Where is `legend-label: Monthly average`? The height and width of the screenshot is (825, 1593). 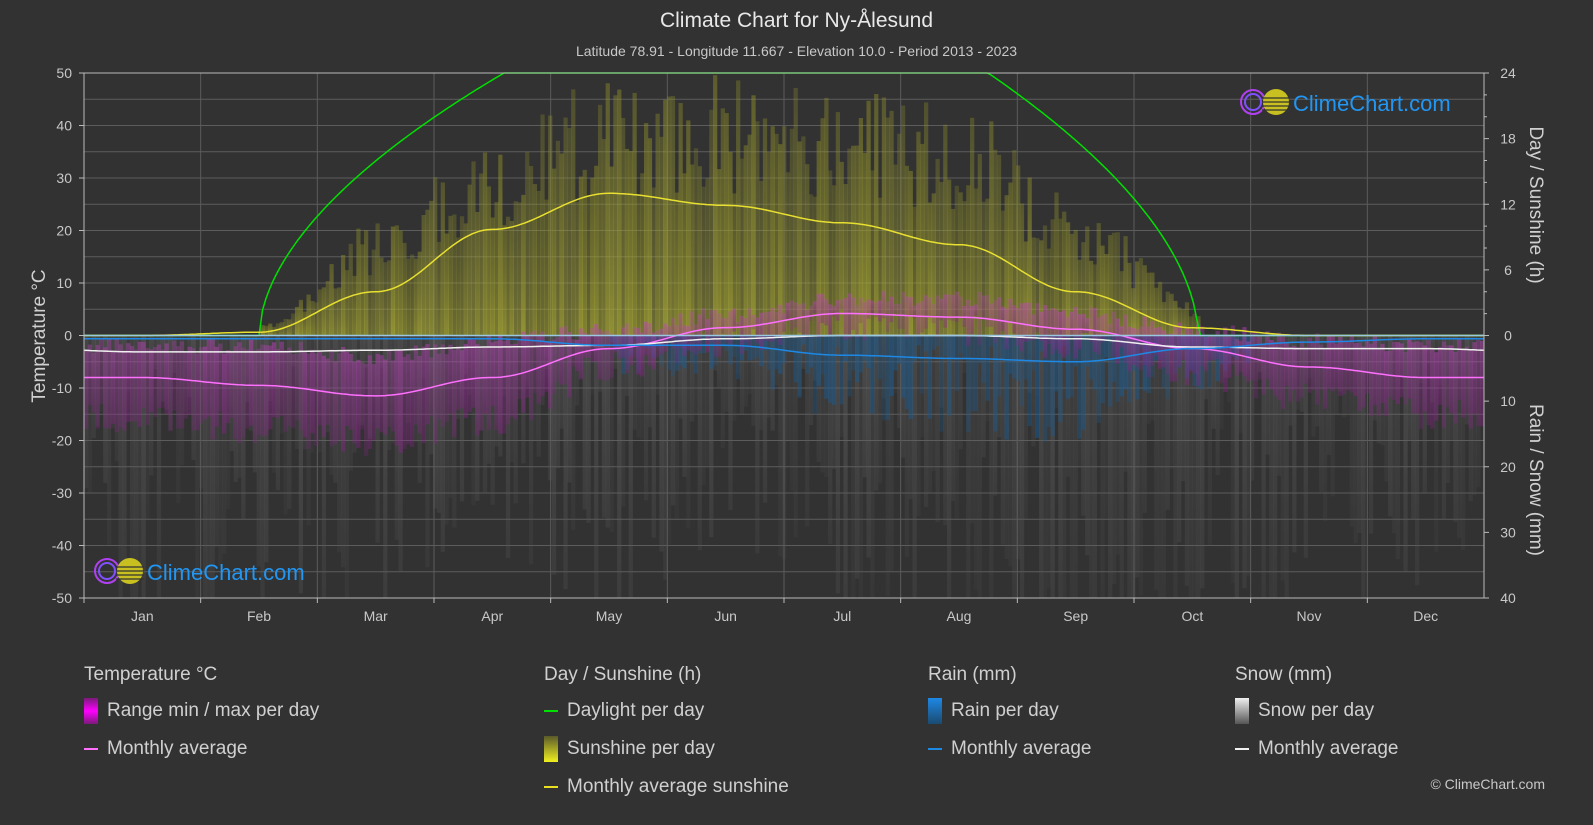 legend-label: Monthly average is located at coordinates (177, 748).